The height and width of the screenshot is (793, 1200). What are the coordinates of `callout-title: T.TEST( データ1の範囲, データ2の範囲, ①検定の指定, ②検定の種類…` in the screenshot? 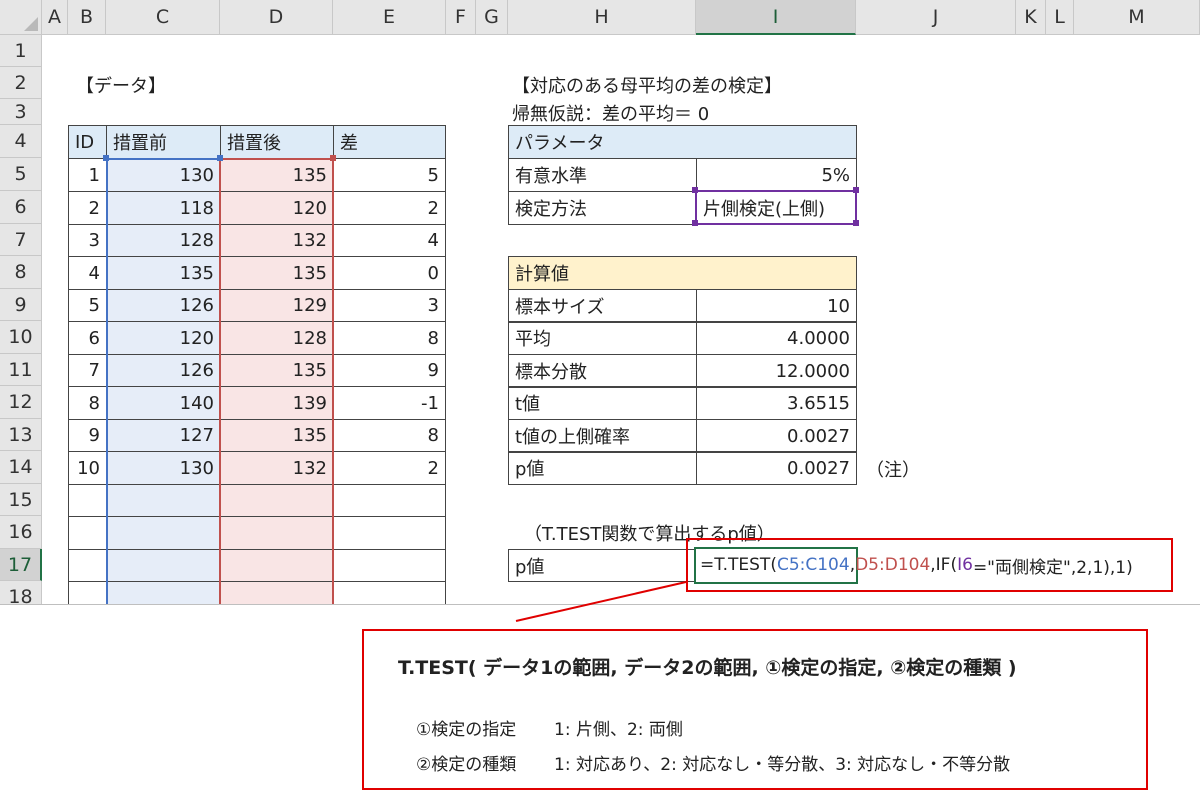 It's located at (707, 668).